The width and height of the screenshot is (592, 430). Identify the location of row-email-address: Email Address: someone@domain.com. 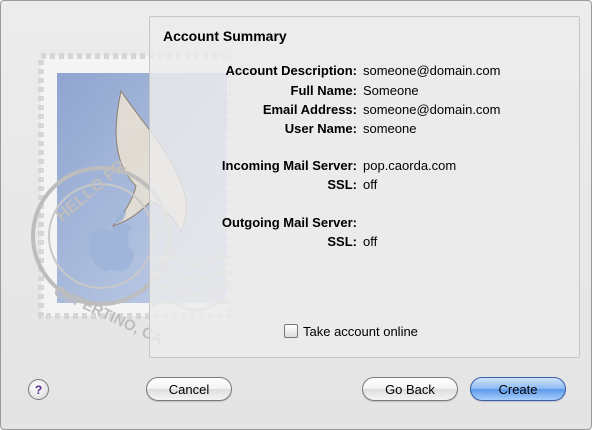
(364, 111).